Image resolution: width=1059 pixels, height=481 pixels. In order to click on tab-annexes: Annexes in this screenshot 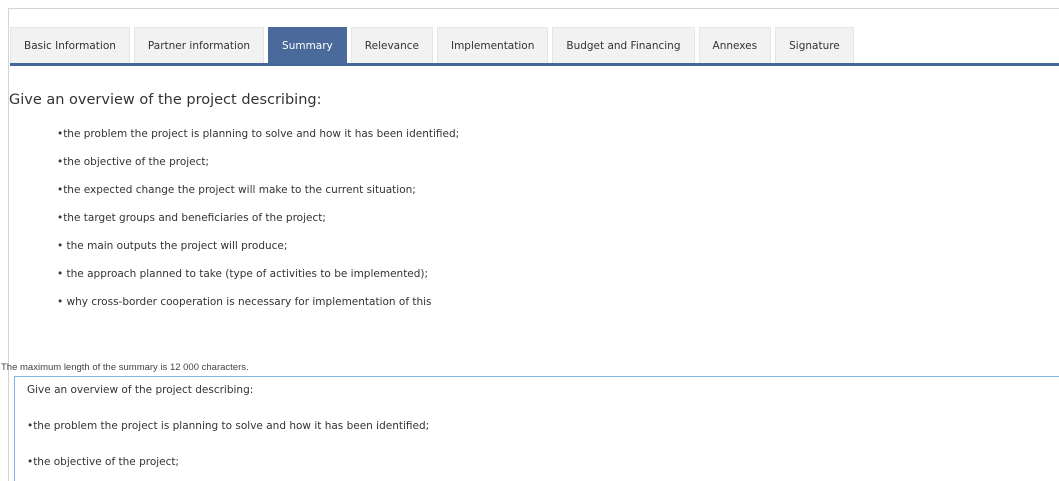, I will do `click(735, 45)`.